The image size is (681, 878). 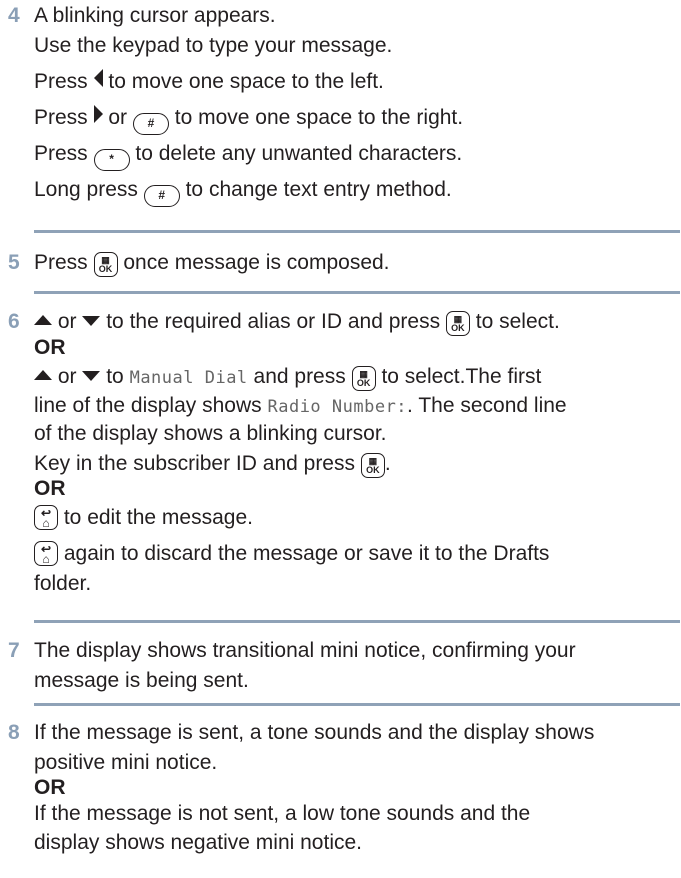 What do you see at coordinates (14, 732) in the screenshot?
I see `step-number: 8` at bounding box center [14, 732].